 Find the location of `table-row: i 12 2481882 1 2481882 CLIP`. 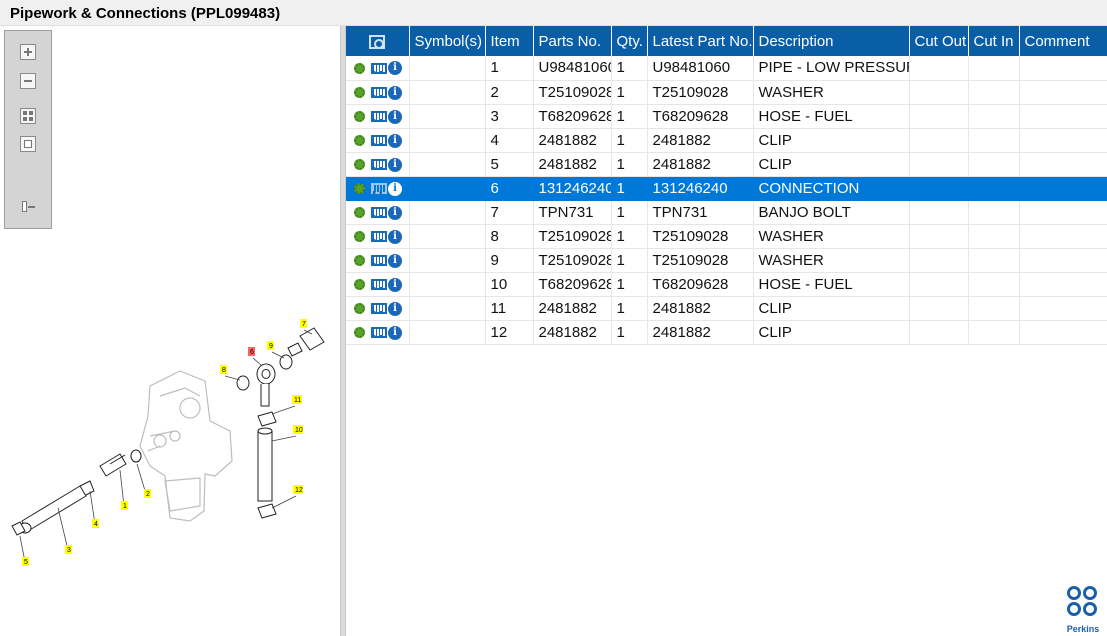

table-row: i 12 2481882 1 2481882 CLIP is located at coordinates (726, 332).